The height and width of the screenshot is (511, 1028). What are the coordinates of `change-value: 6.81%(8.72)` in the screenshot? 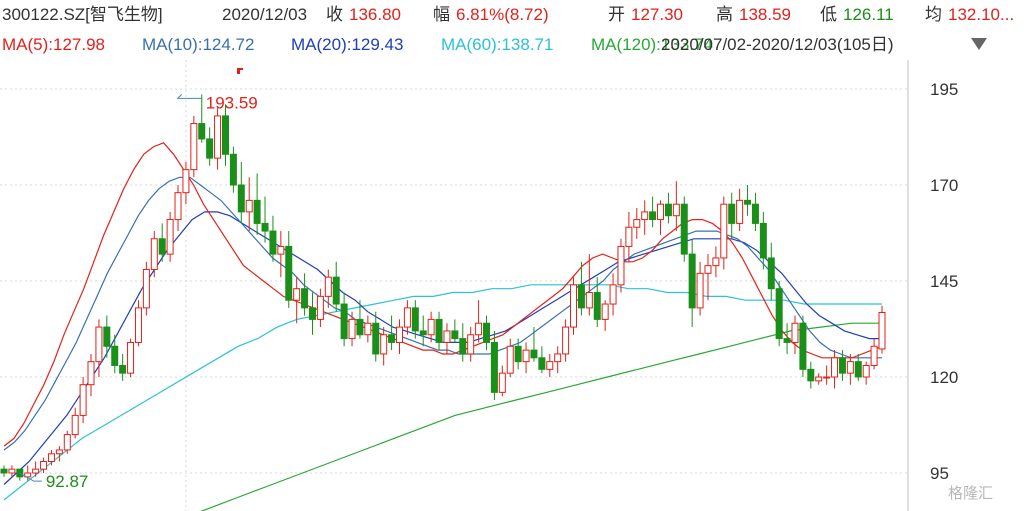 It's located at (502, 14).